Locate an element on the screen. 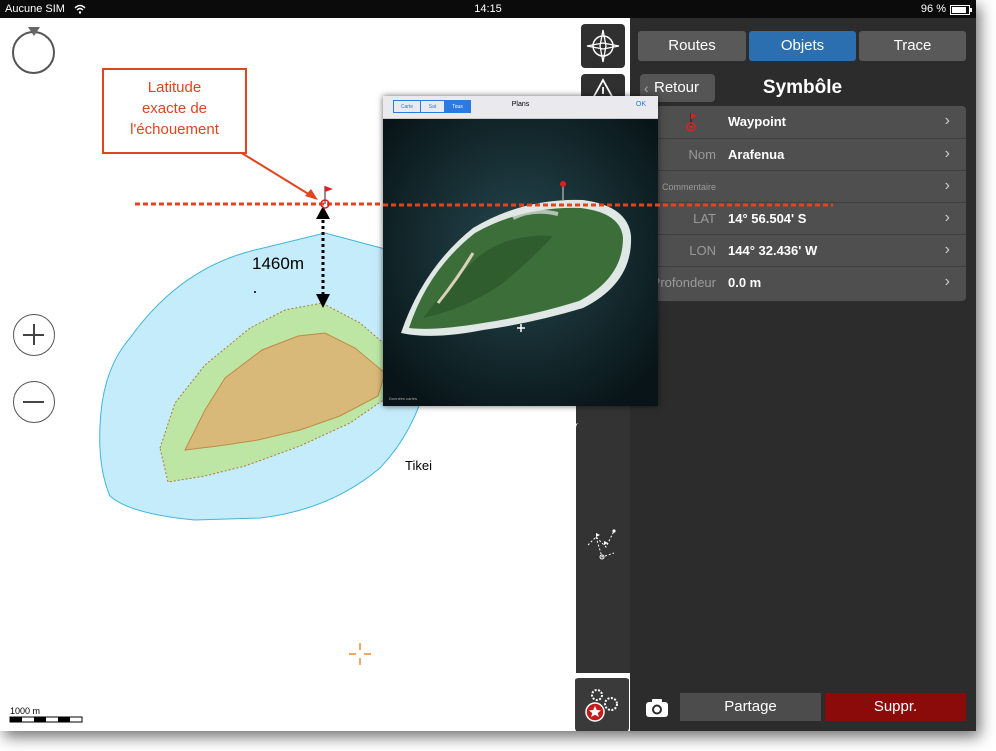  crosshair-icon is located at coordinates (360, 654).